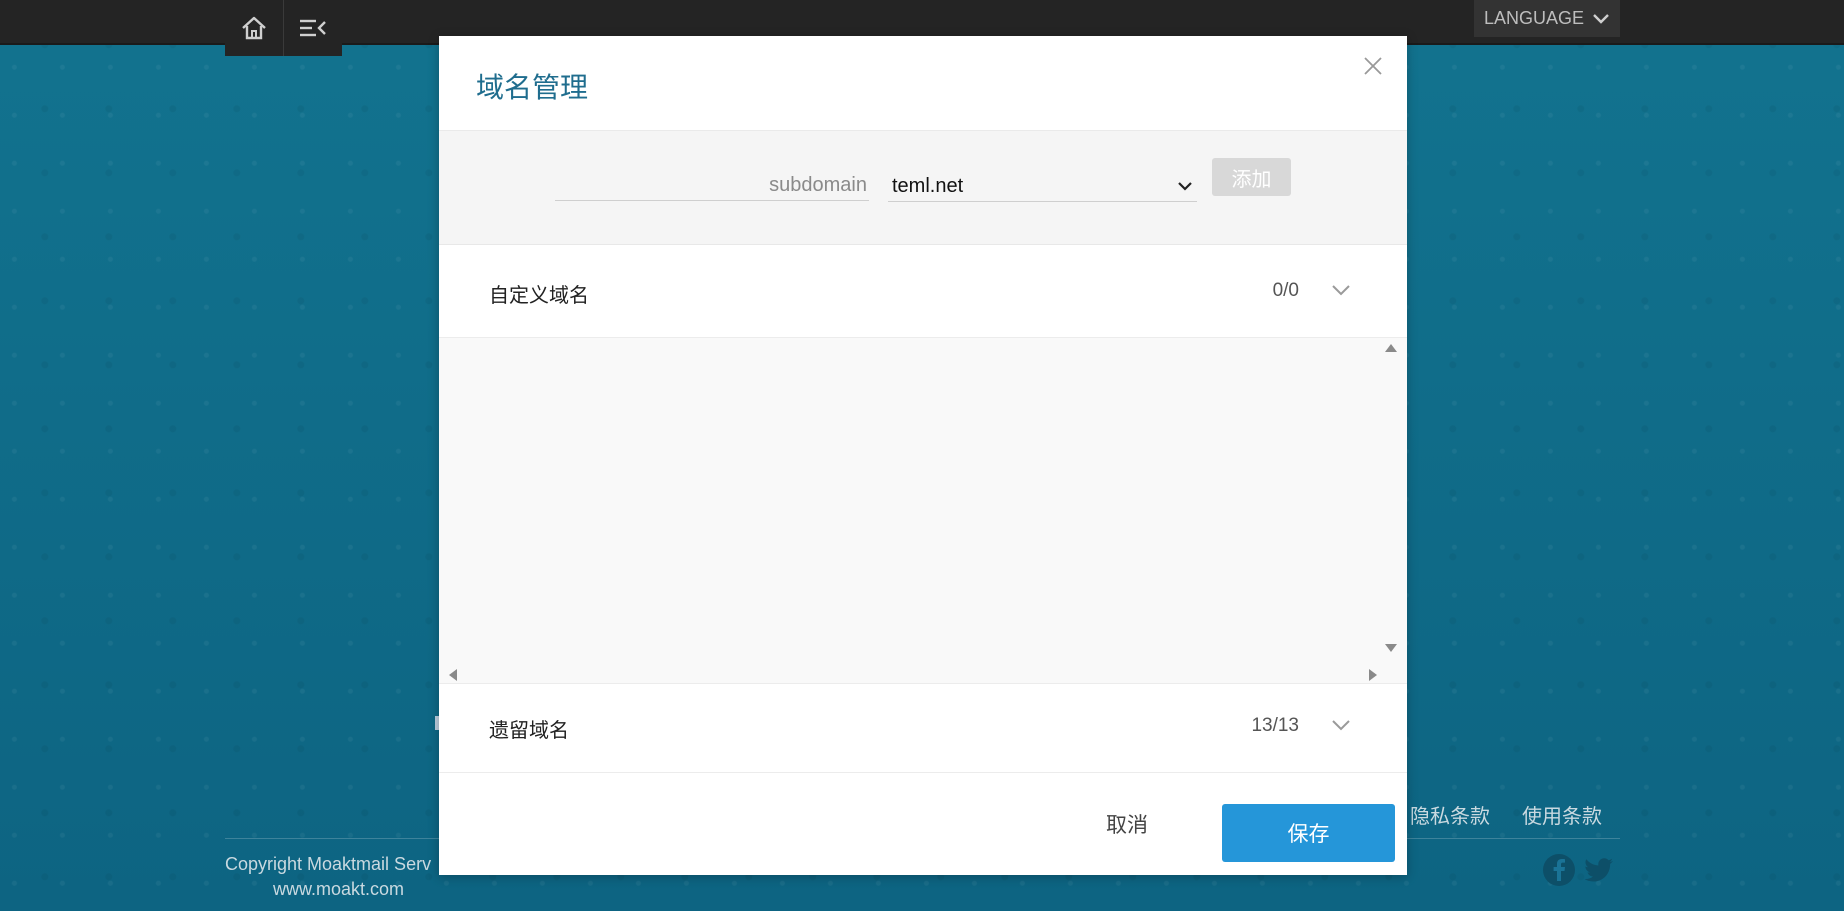 The width and height of the screenshot is (1844, 911). What do you see at coordinates (539, 296) in the screenshot?
I see `custom-domains-label: 自定义域名` at bounding box center [539, 296].